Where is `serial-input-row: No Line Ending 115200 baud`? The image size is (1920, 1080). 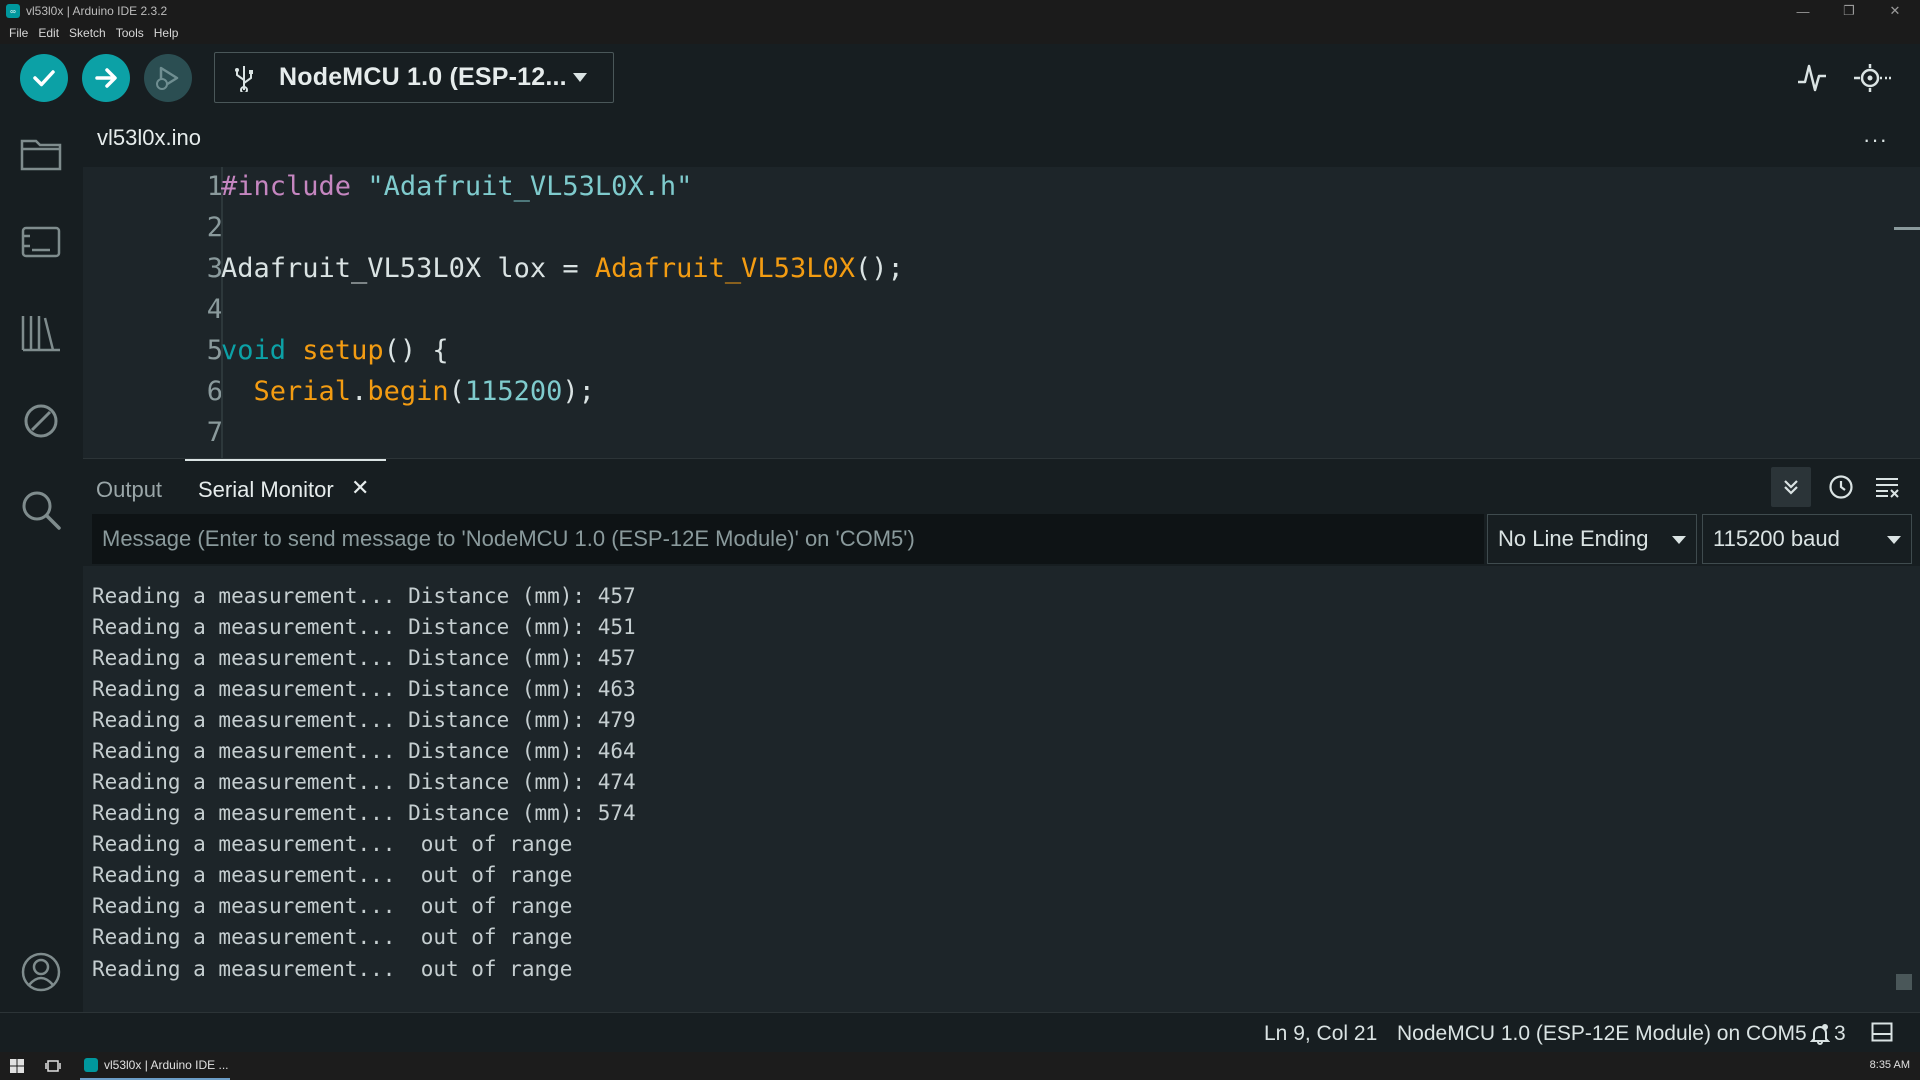 serial-input-row: No Line Ending 115200 baud is located at coordinates (1001, 540).